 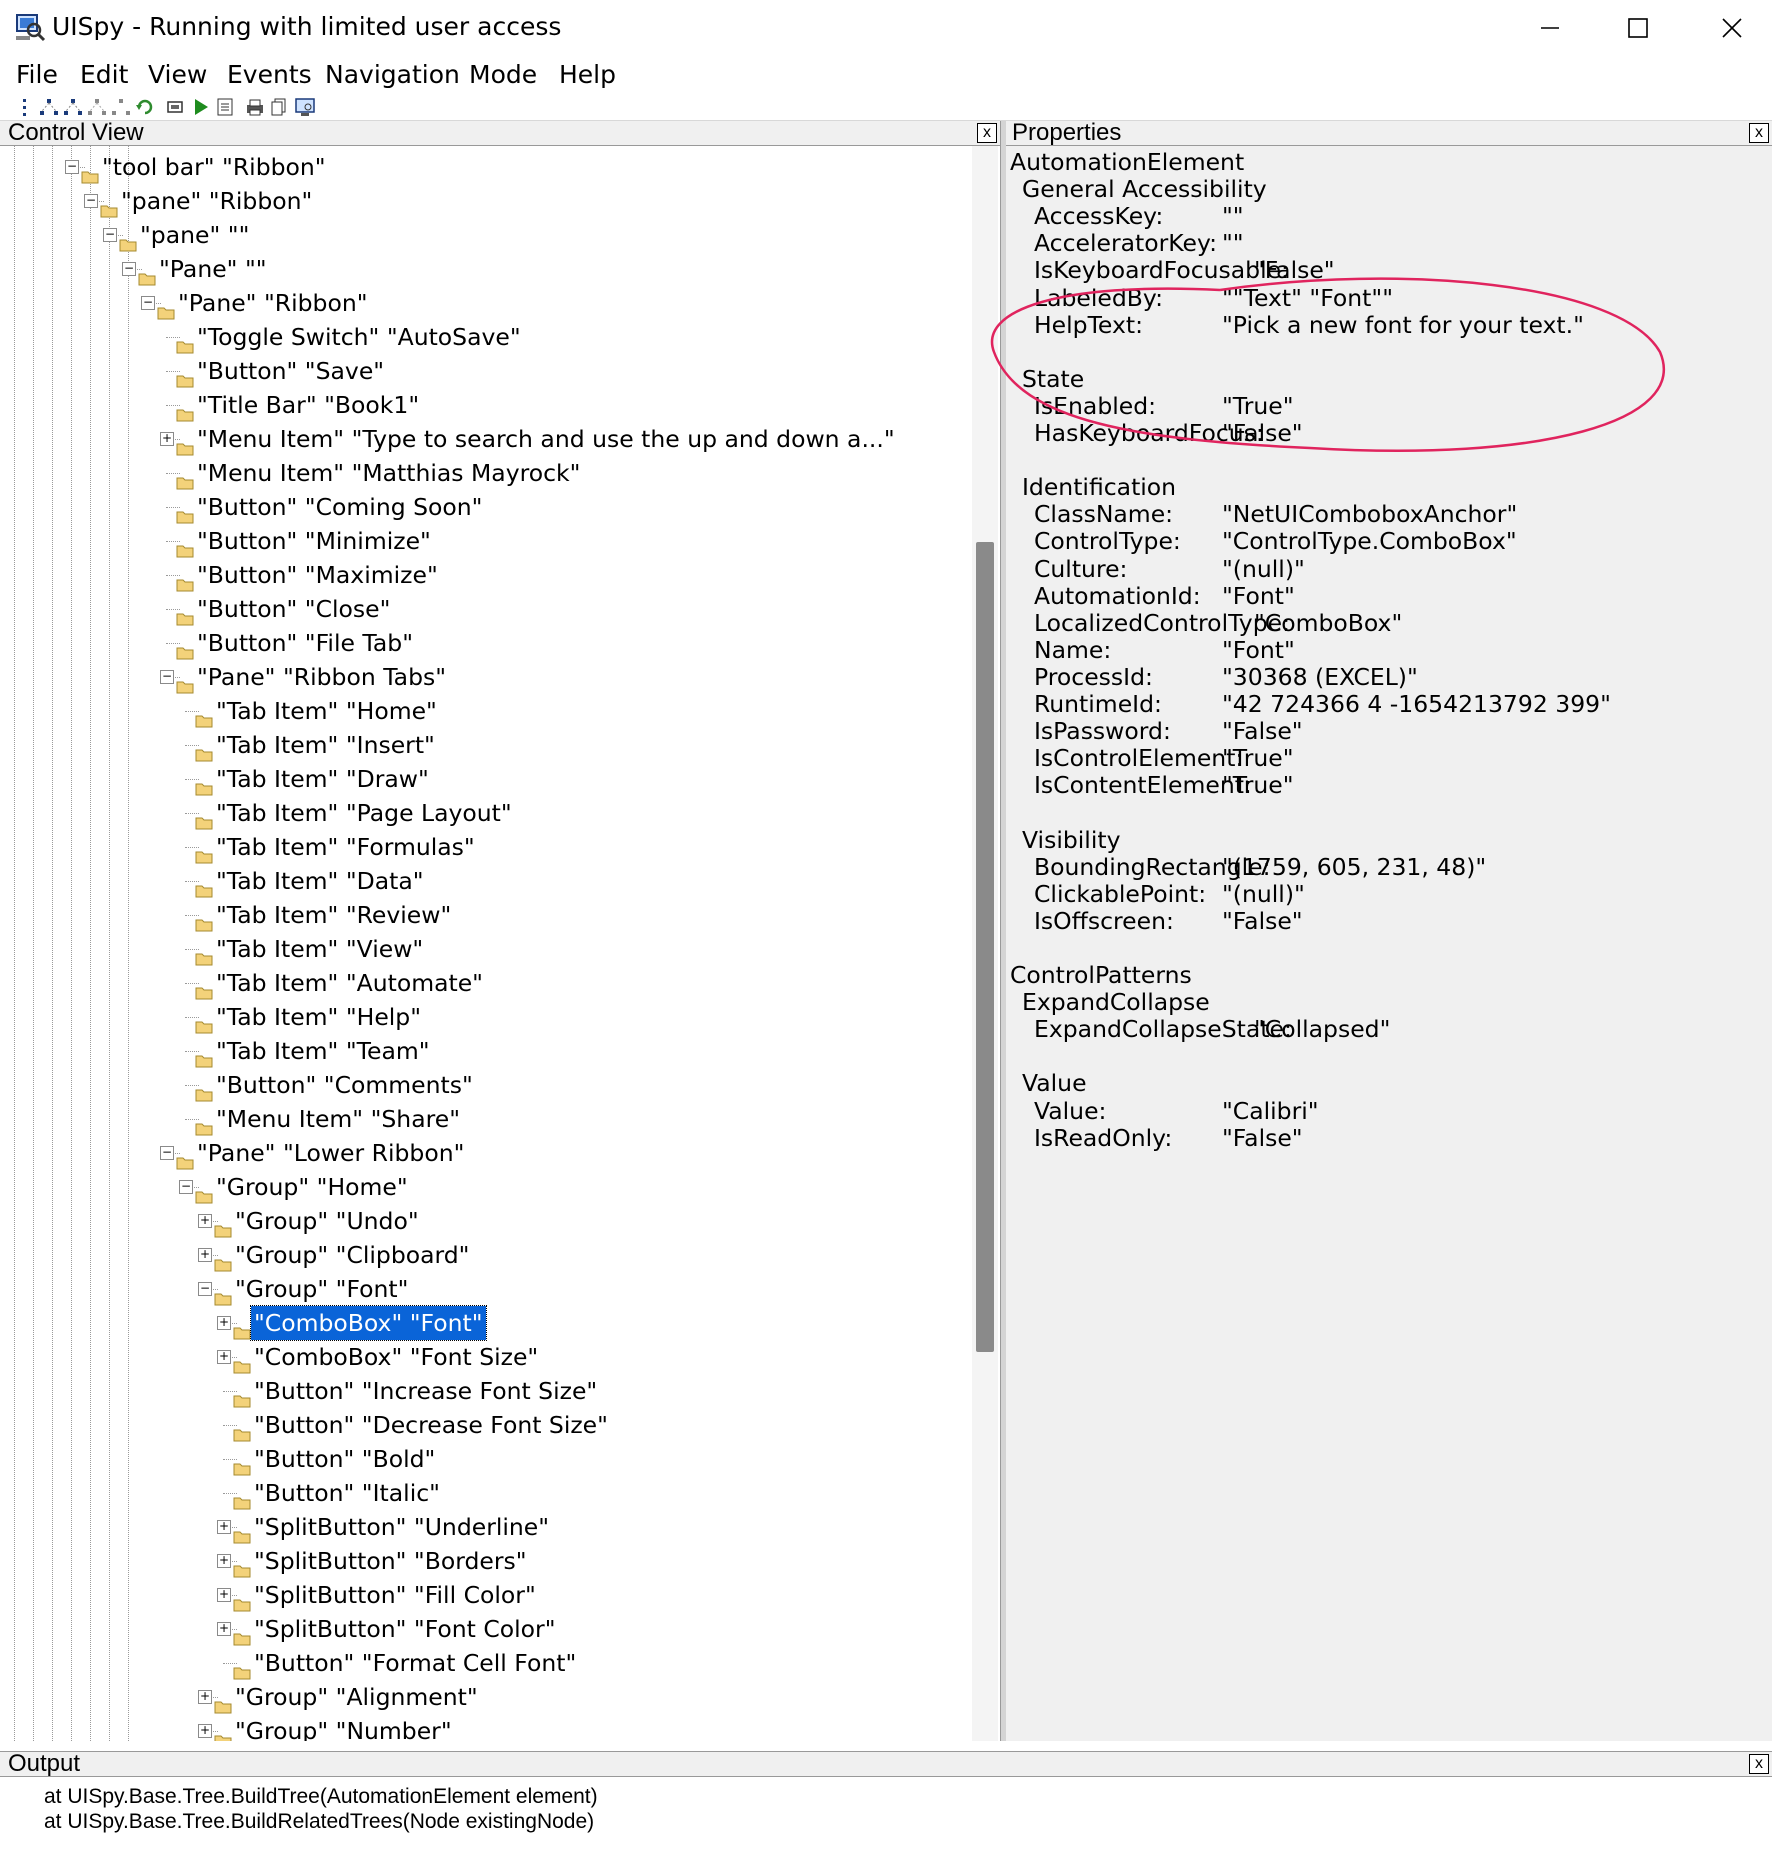 I want to click on tree-next-icon, so click(x=121, y=107).